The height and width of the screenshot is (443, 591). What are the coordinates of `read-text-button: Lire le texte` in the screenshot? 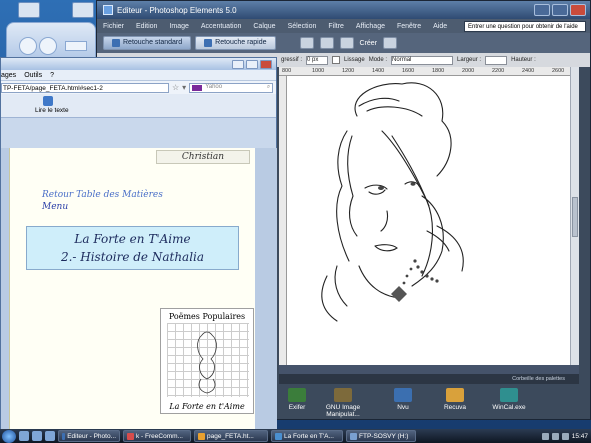 It's located at (52, 110).